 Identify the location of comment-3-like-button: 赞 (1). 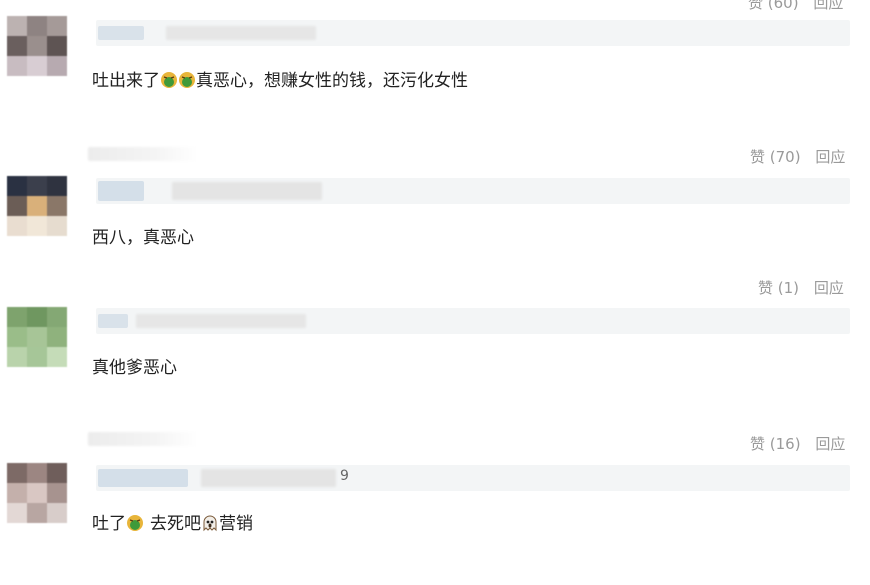
(778, 288).